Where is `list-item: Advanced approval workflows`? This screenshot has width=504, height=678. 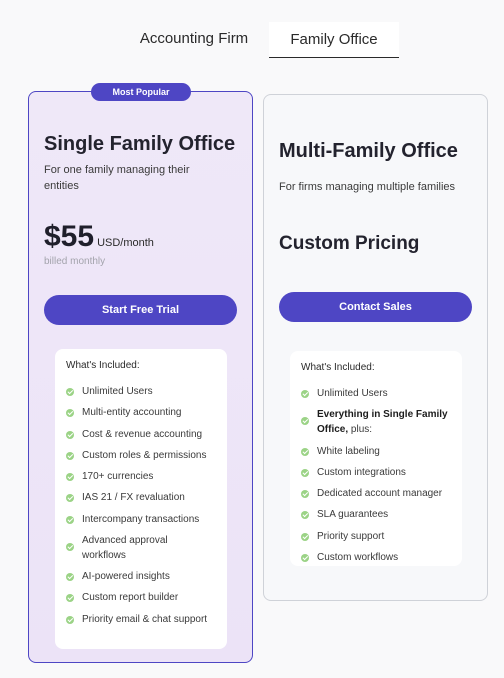
list-item: Advanced approval workflows is located at coordinates (117, 548).